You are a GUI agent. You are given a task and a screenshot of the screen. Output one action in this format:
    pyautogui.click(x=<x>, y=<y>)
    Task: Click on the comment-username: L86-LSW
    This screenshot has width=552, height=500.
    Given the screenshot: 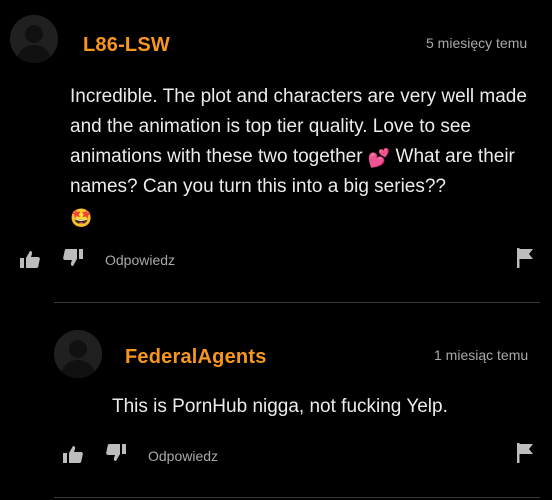 What is the action you would take?
    pyautogui.click(x=126, y=45)
    